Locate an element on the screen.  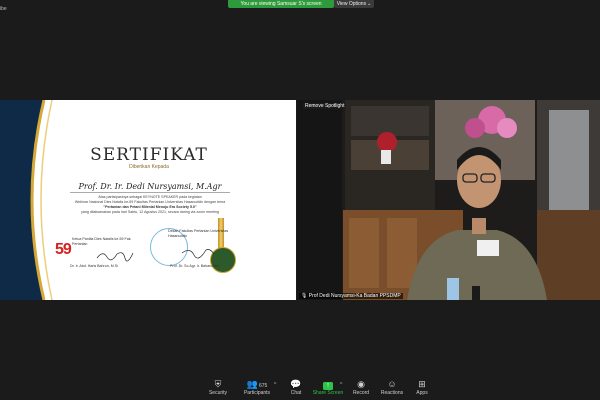
anniversary-logo: 59 is located at coordinates (63, 249).